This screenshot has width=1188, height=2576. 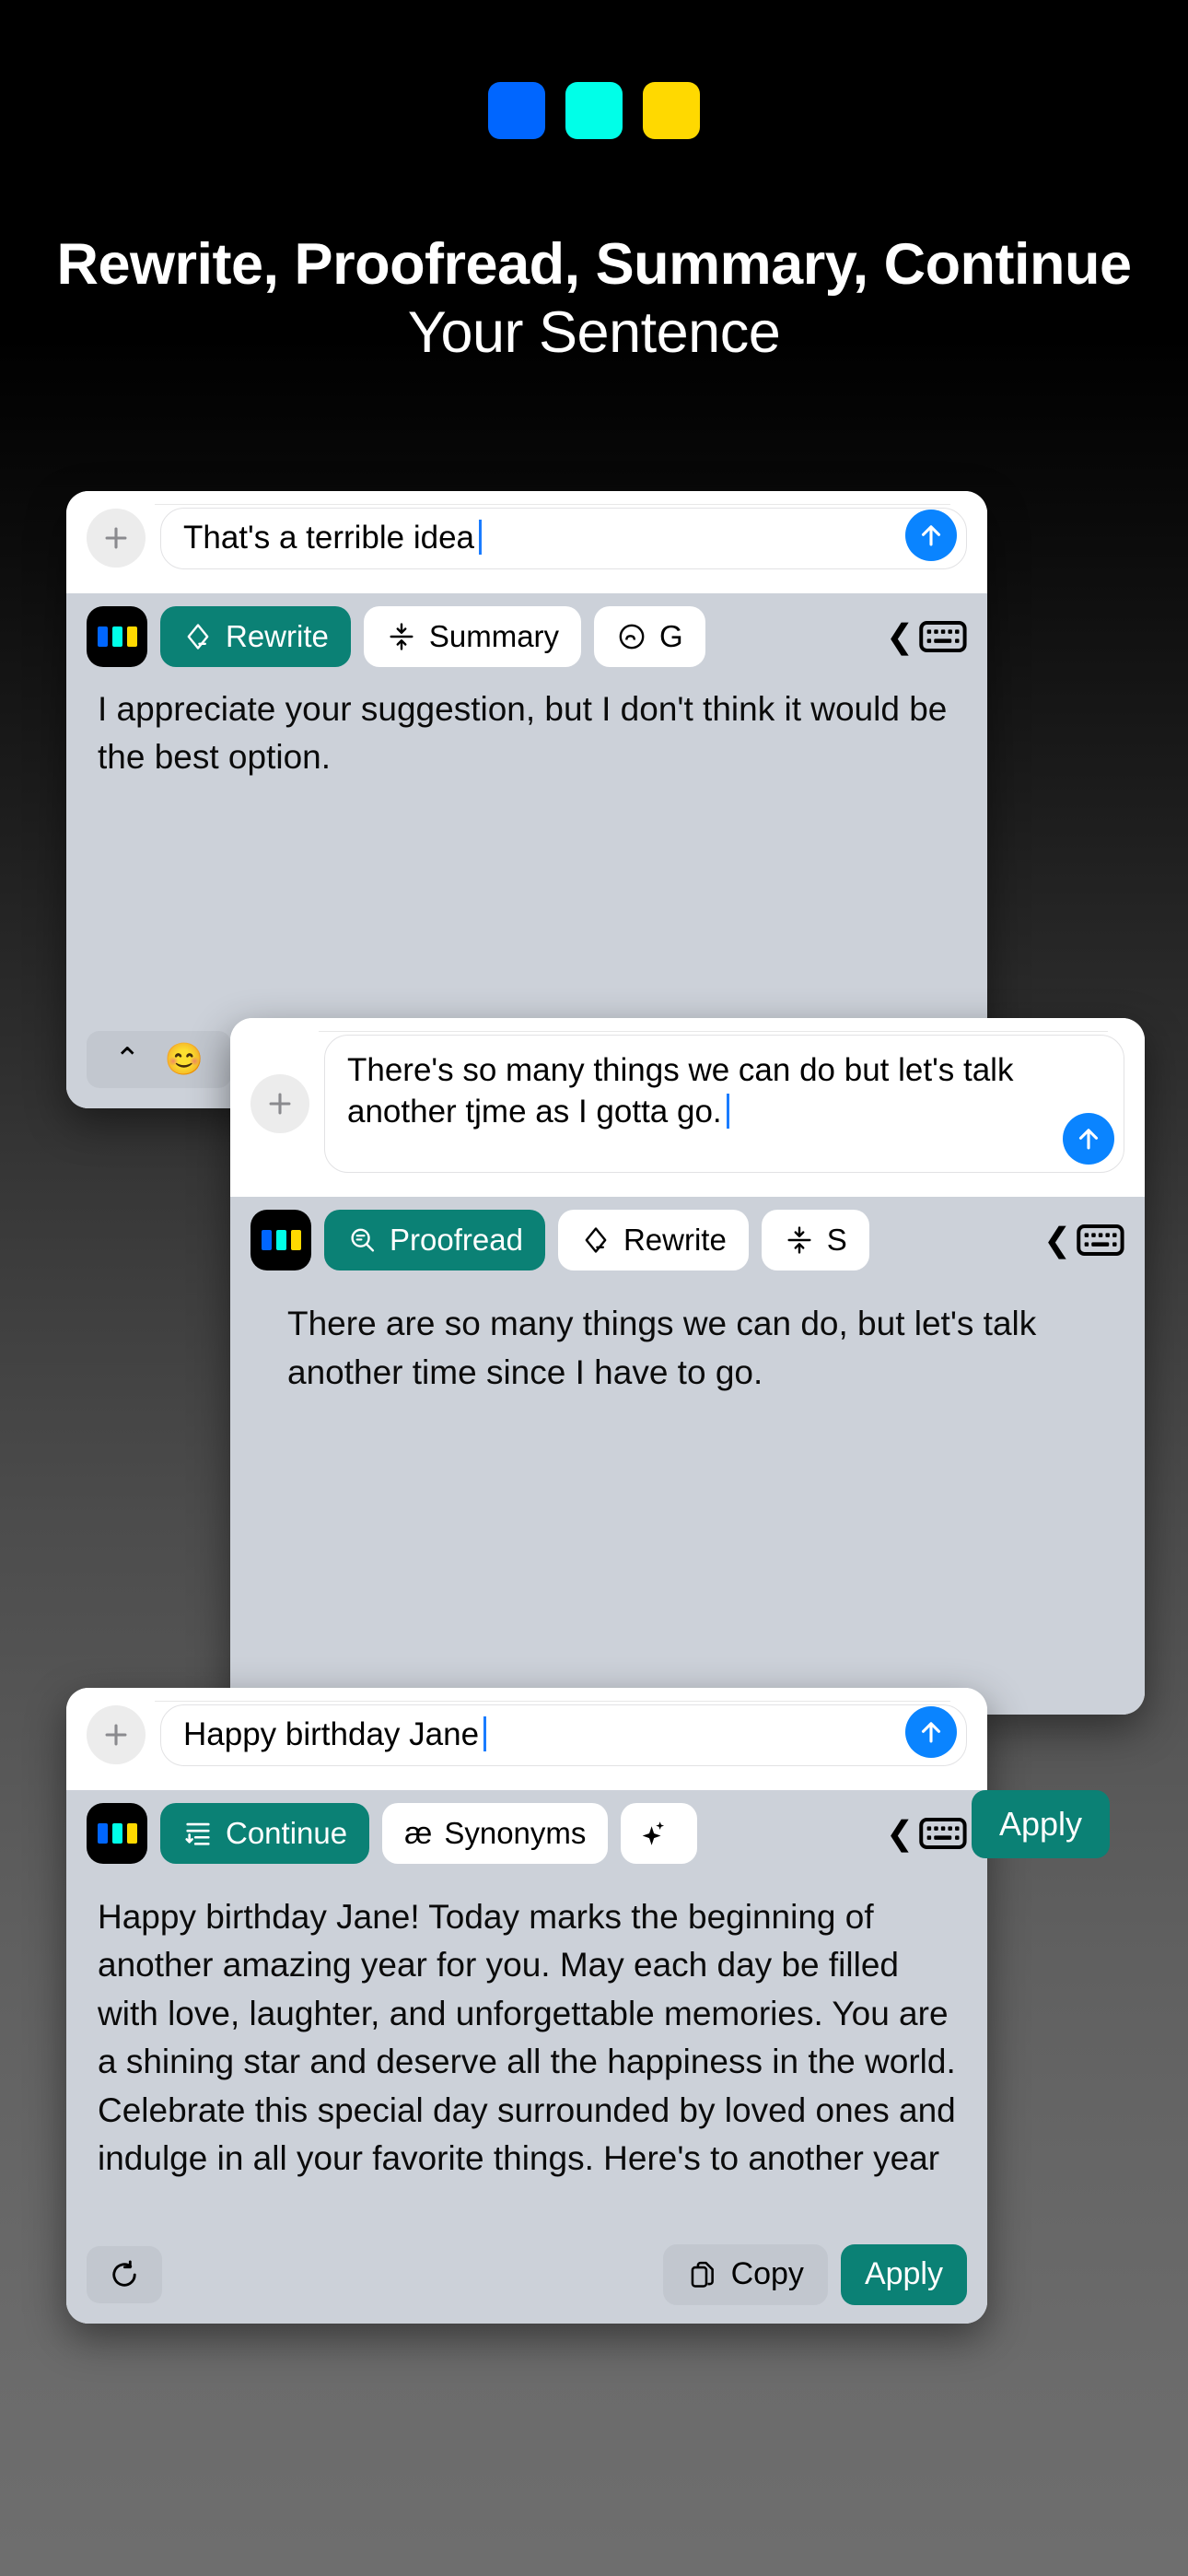 What do you see at coordinates (197, 1833) in the screenshot?
I see `continue-icon` at bounding box center [197, 1833].